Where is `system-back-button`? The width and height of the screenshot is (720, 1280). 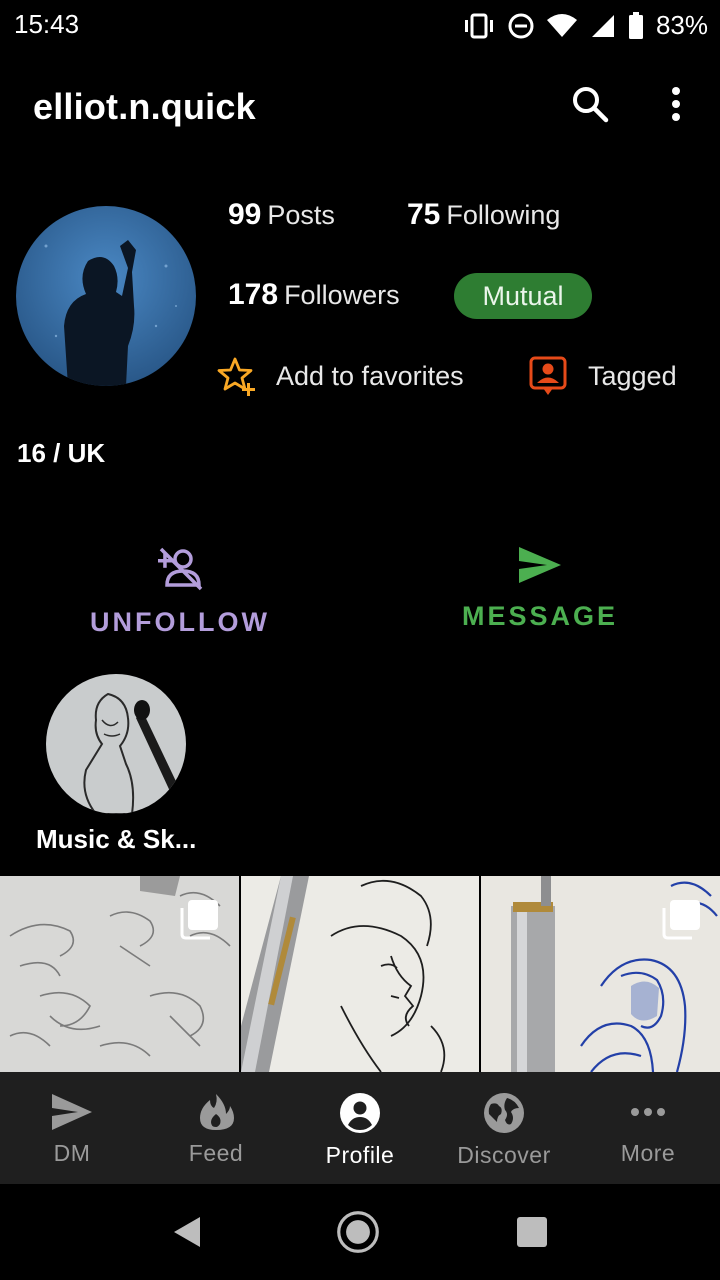 system-back-button is located at coordinates (186, 1232).